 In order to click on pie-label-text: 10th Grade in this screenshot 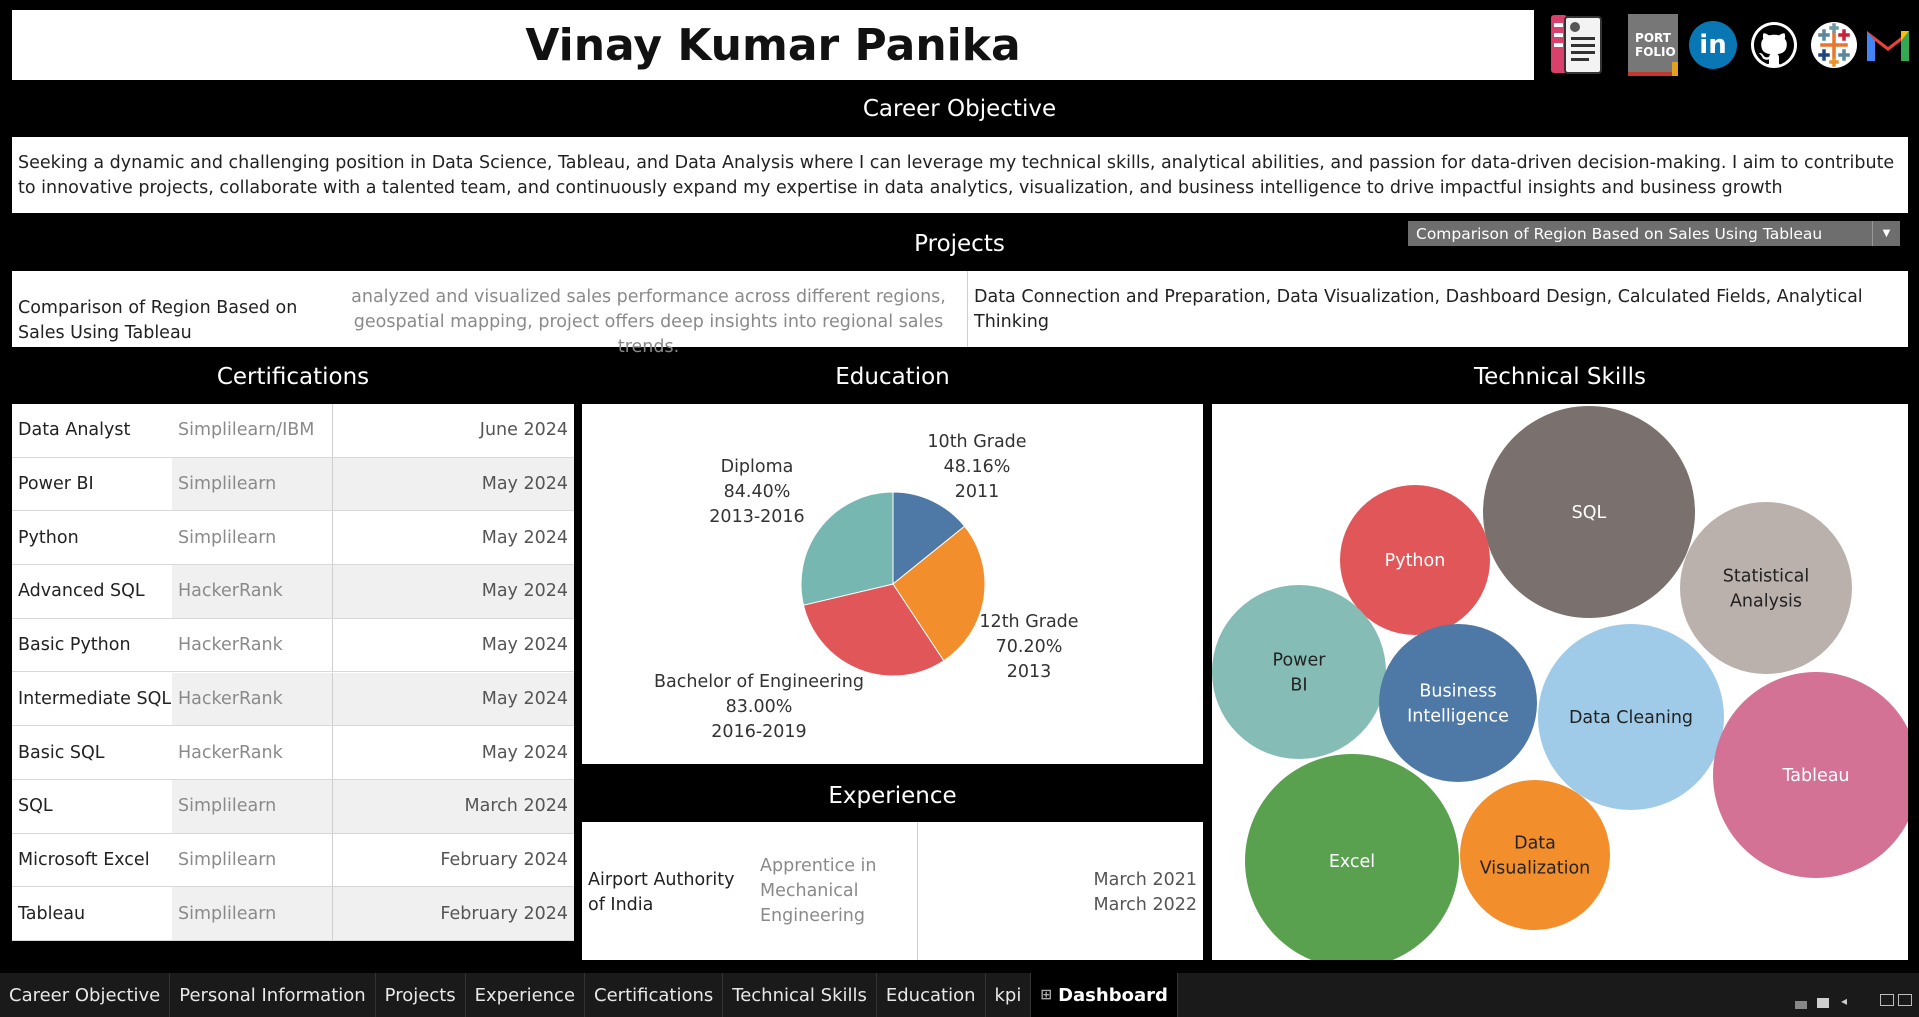, I will do `click(977, 442)`.